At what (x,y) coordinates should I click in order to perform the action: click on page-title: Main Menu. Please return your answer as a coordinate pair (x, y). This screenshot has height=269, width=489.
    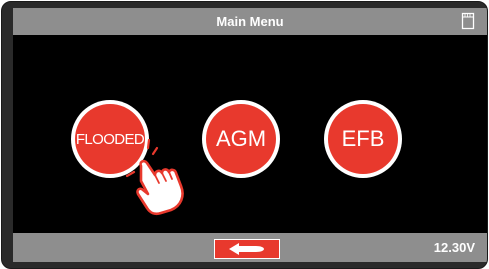
    Looking at the image, I should click on (250, 21).